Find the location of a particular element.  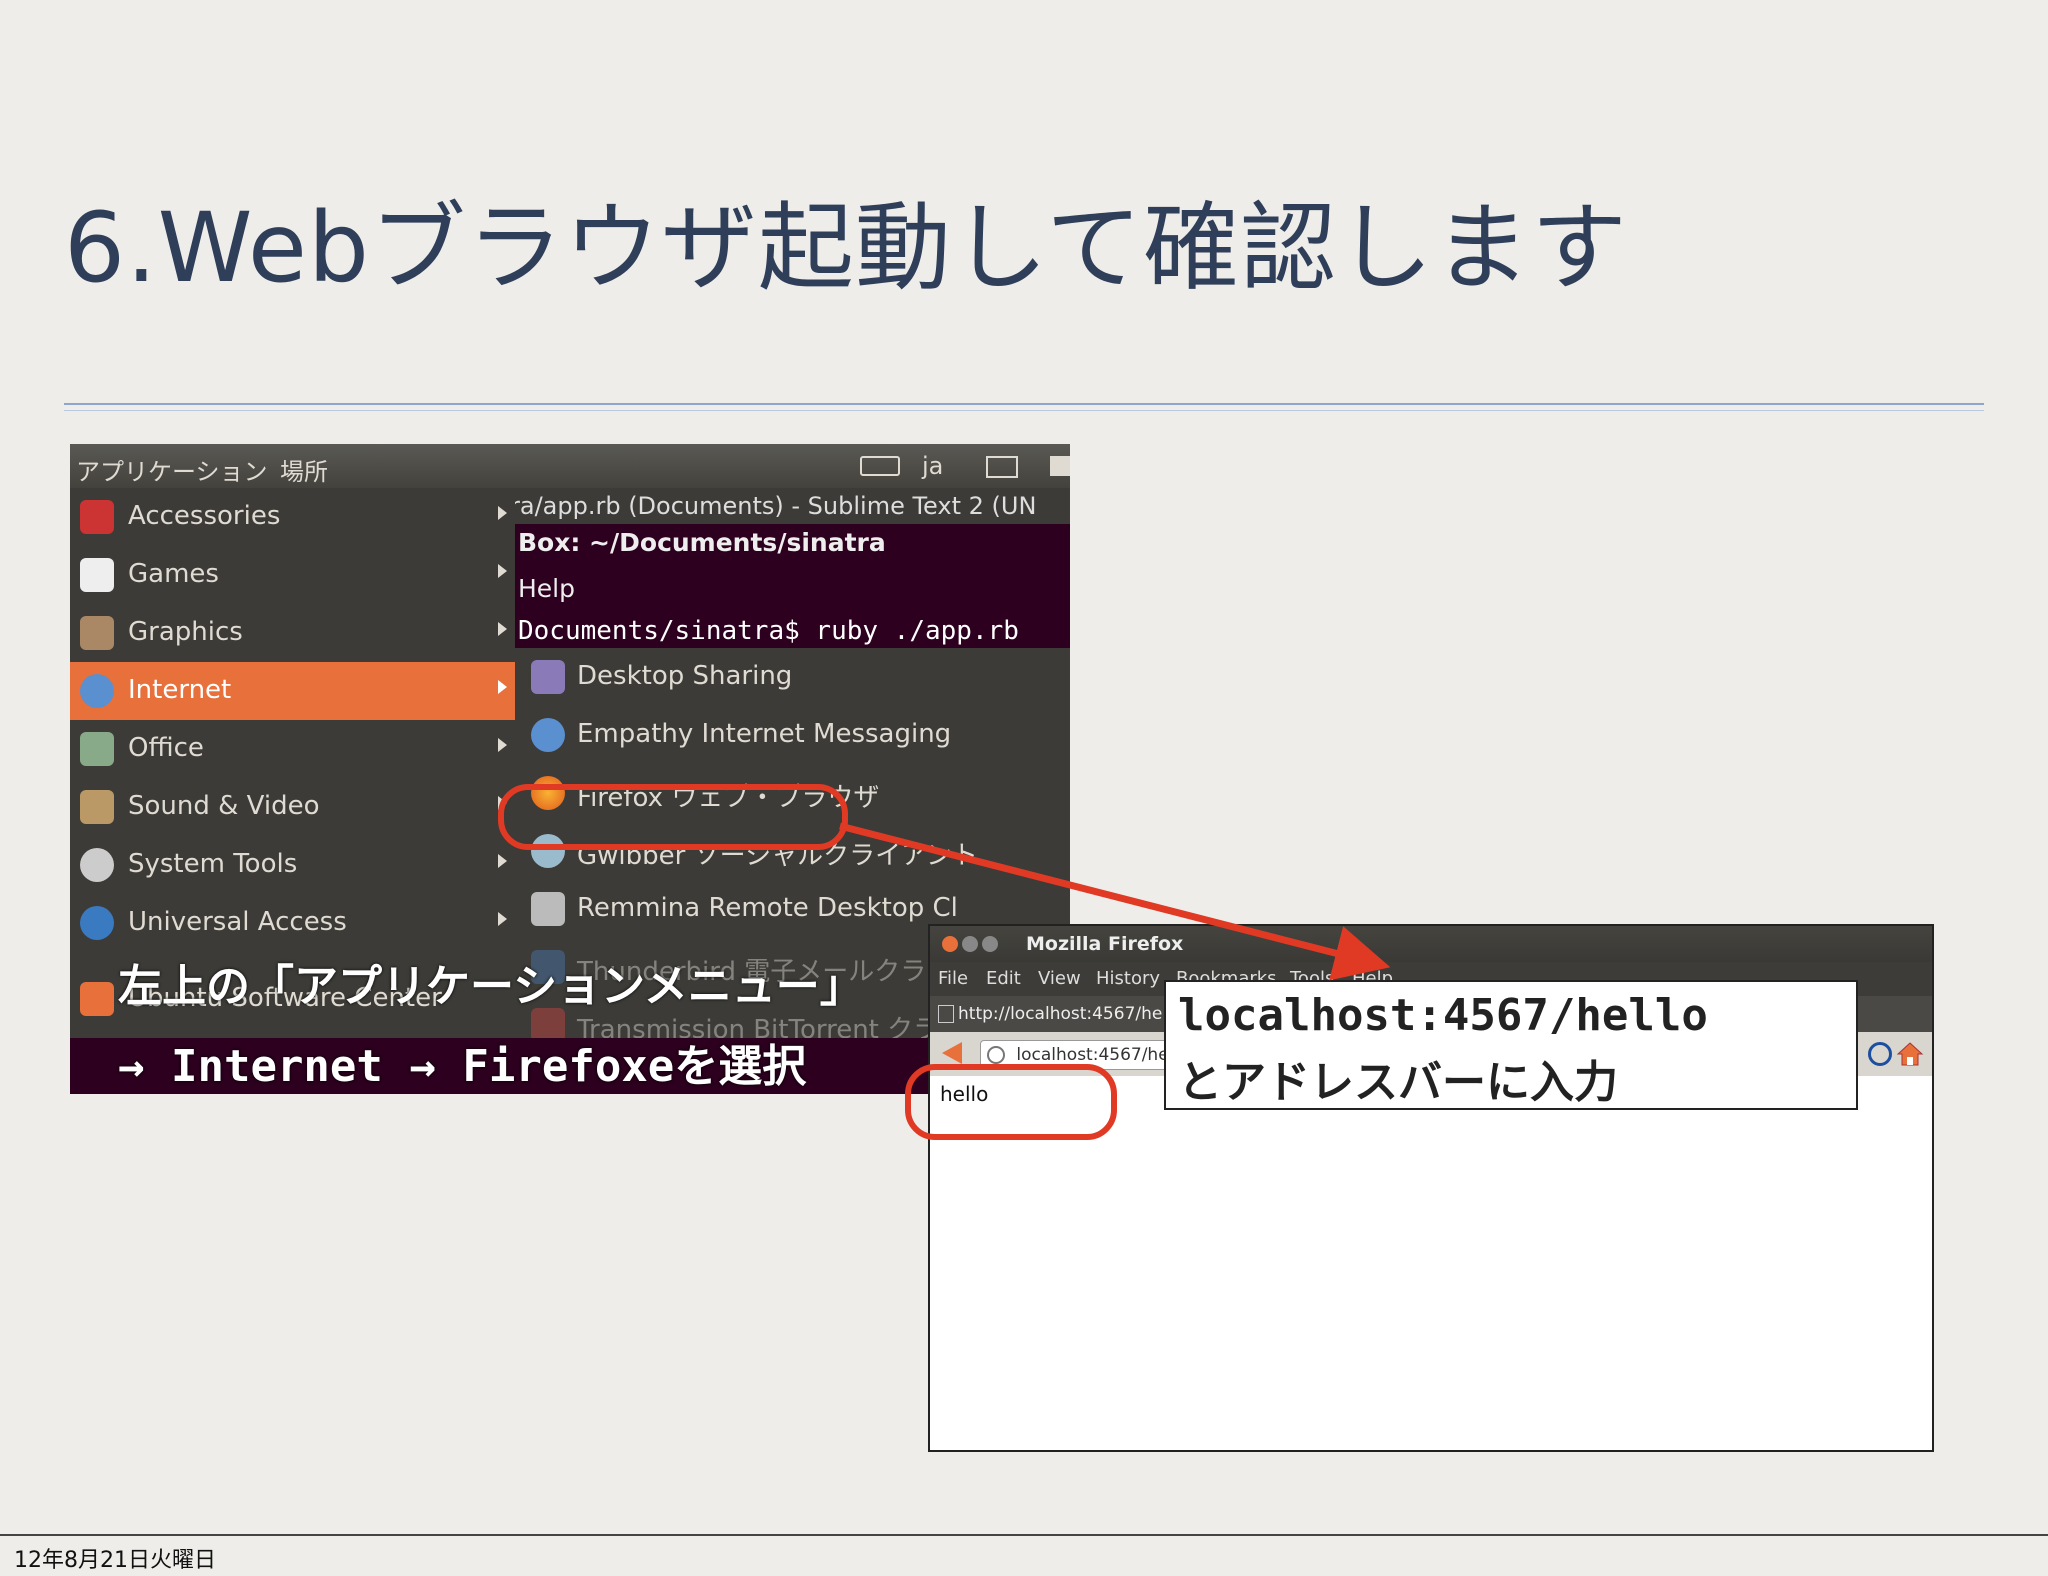

footer-divider is located at coordinates (1024, 1535).